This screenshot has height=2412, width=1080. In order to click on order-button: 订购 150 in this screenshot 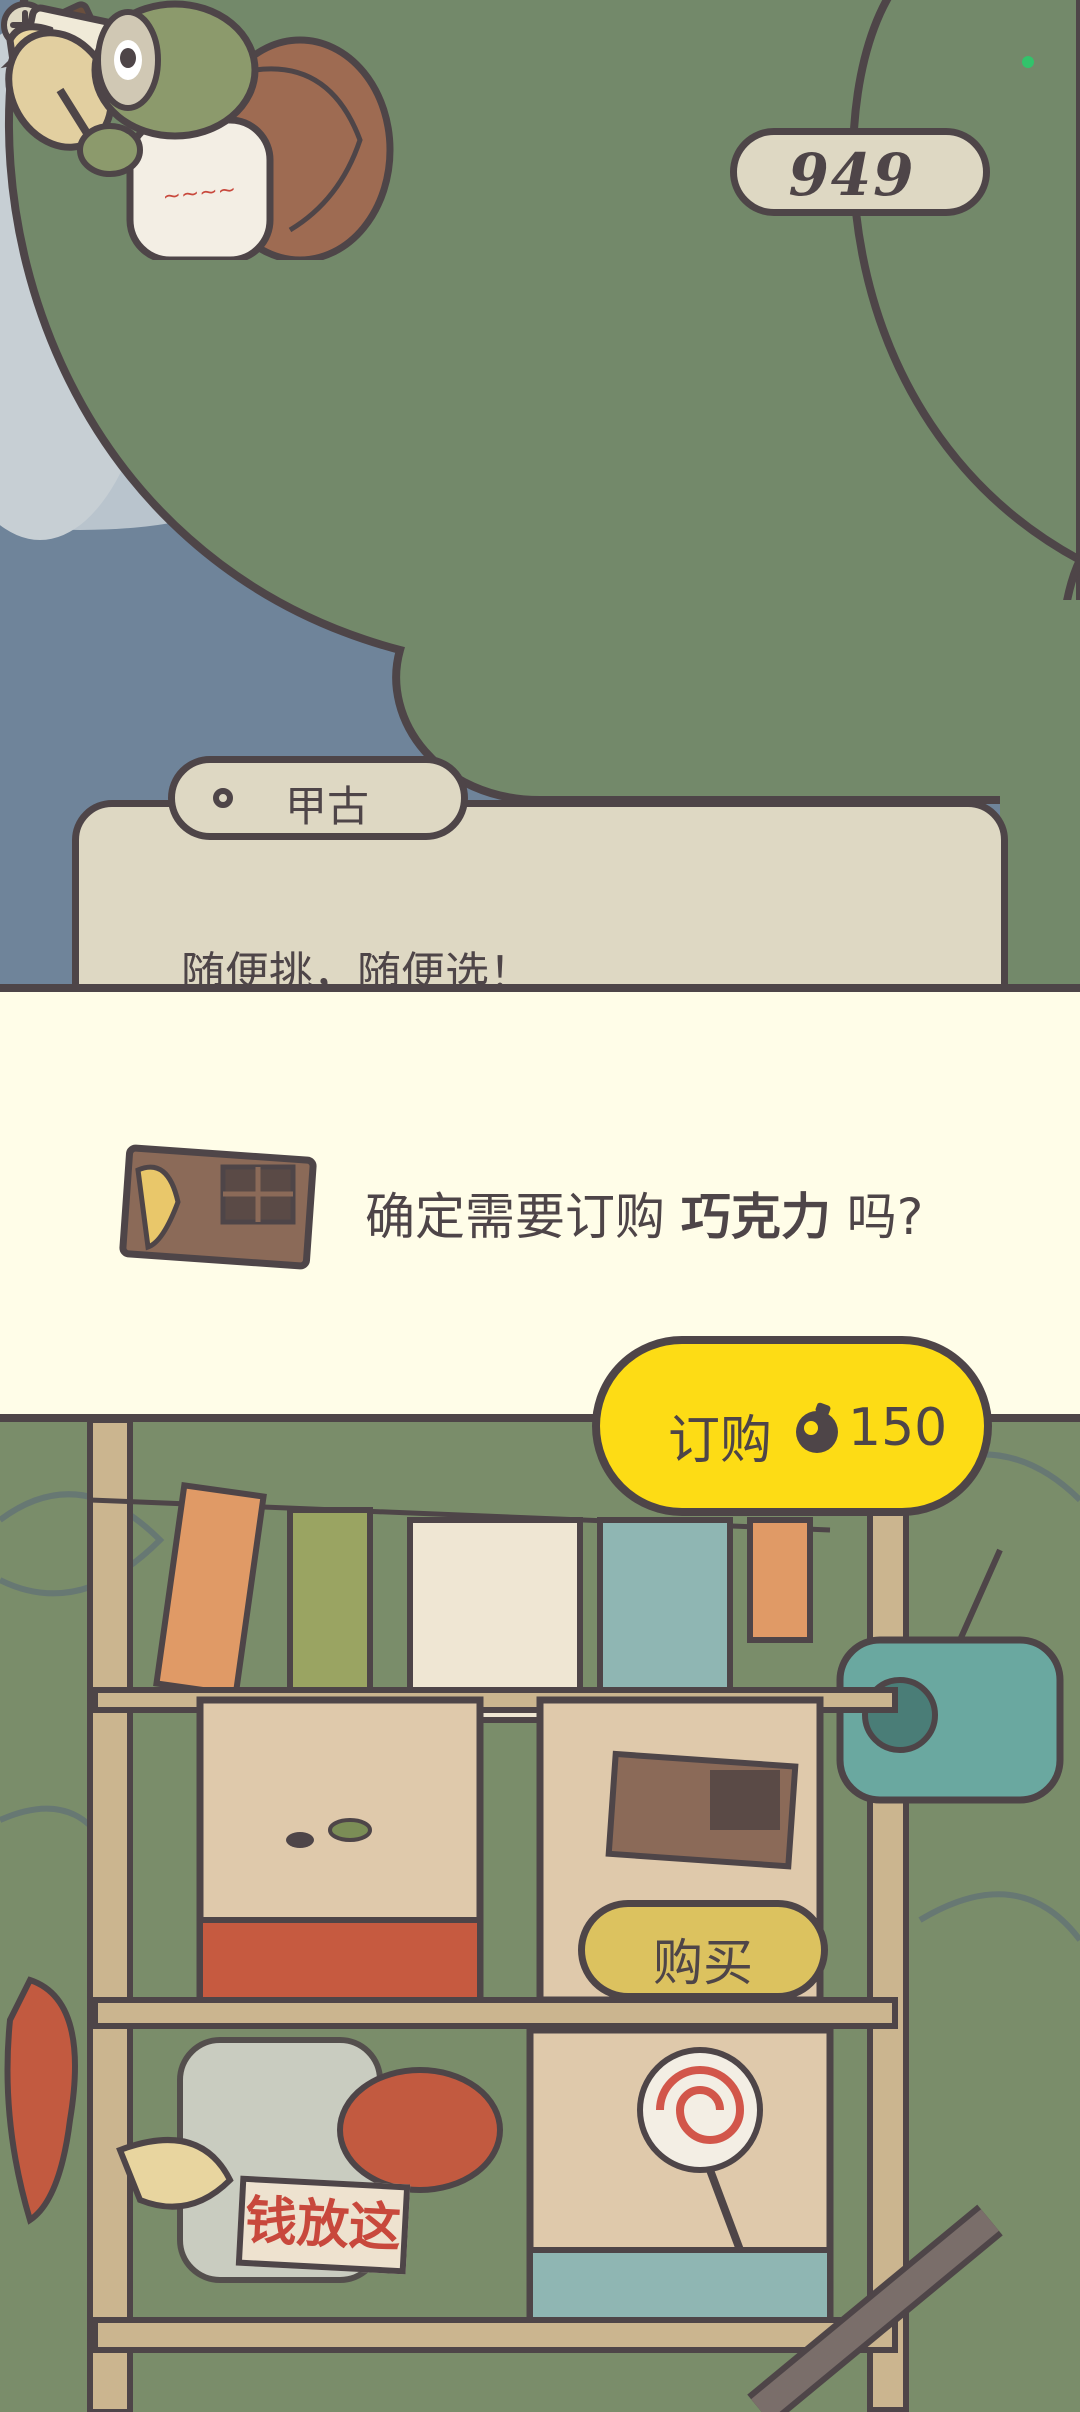, I will do `click(792, 1426)`.